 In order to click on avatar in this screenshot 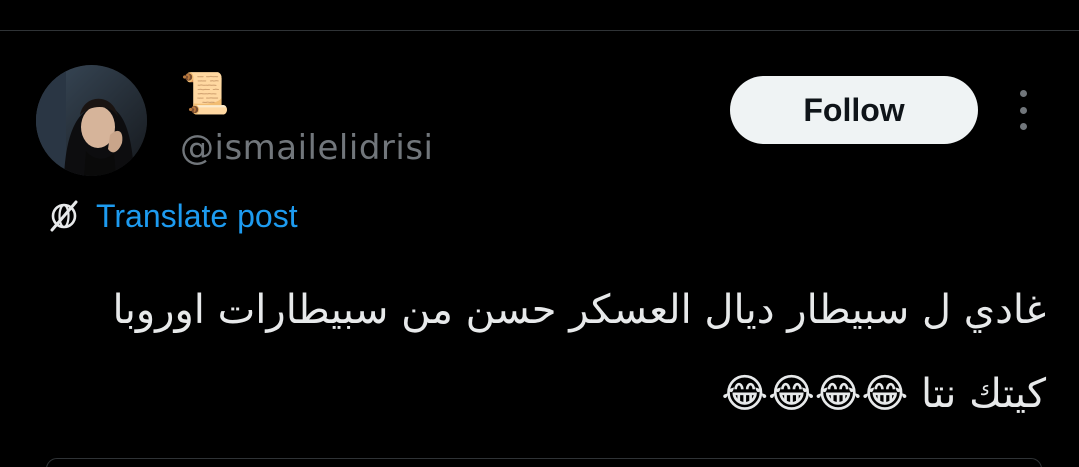, I will do `click(91, 120)`.